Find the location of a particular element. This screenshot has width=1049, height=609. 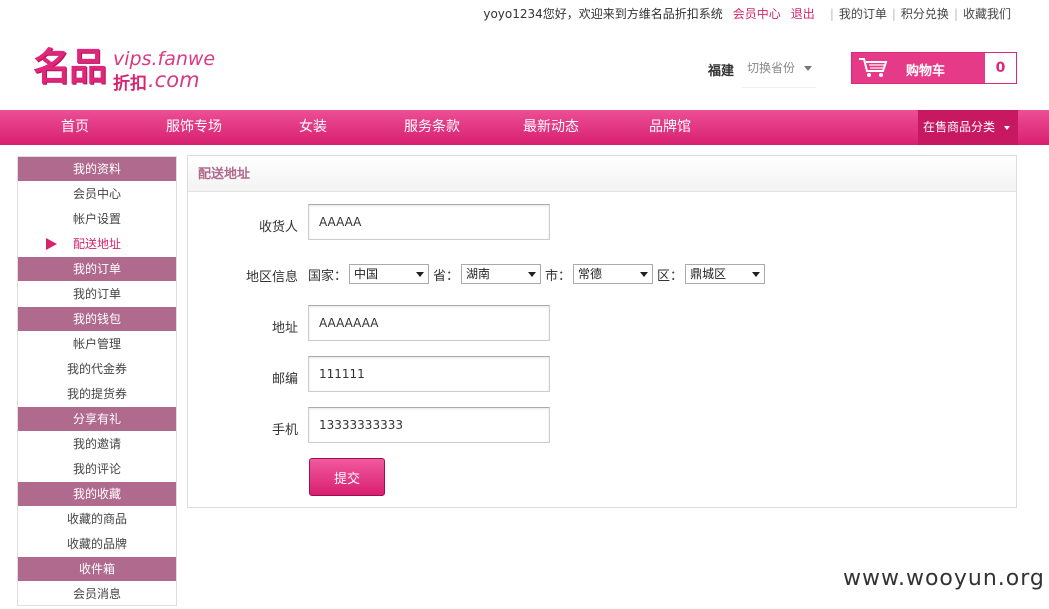

region-selectors: 国家： 中国 省： 湖南 市： 常德 区： 鼎城区 is located at coordinates (538, 274).